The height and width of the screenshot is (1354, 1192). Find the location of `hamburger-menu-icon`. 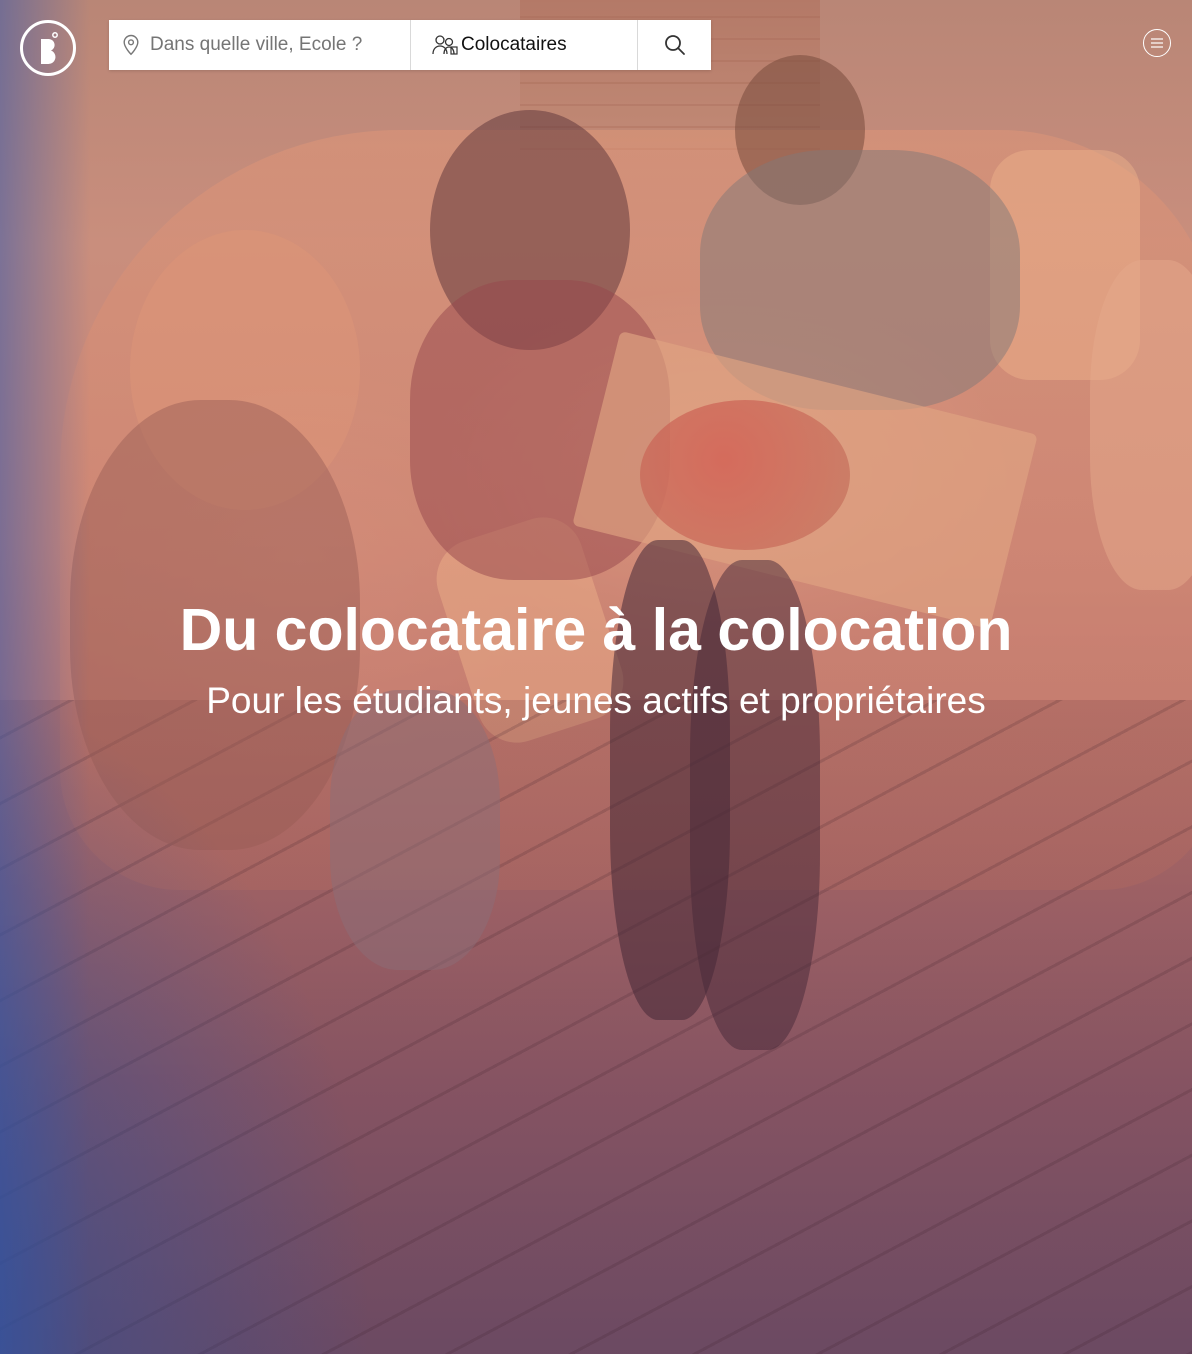

hamburger-menu-icon is located at coordinates (1157, 43).